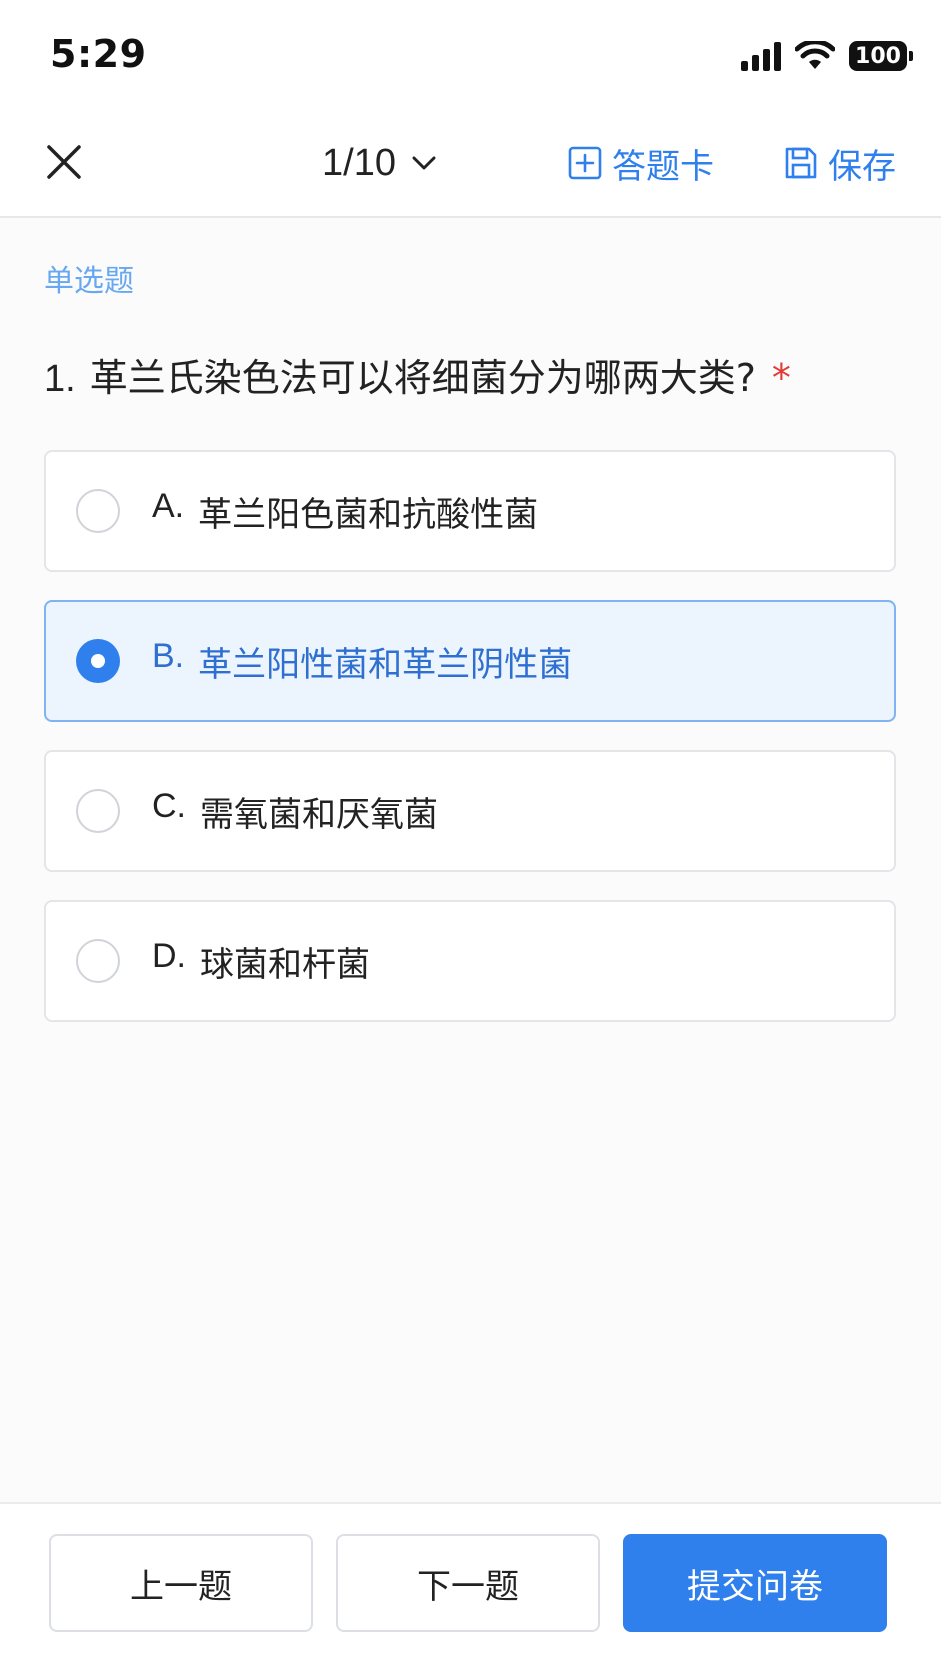  Describe the element at coordinates (815, 55) in the screenshot. I see `wifi-icon` at that location.